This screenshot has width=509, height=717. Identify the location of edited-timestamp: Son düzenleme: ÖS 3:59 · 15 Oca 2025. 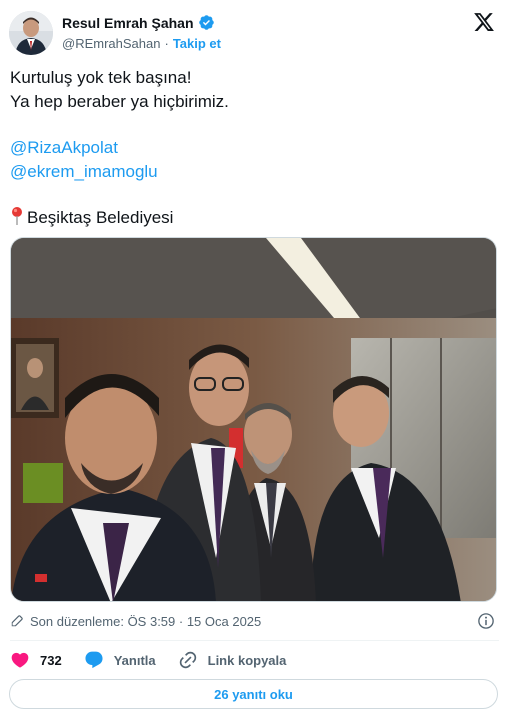
(145, 621).